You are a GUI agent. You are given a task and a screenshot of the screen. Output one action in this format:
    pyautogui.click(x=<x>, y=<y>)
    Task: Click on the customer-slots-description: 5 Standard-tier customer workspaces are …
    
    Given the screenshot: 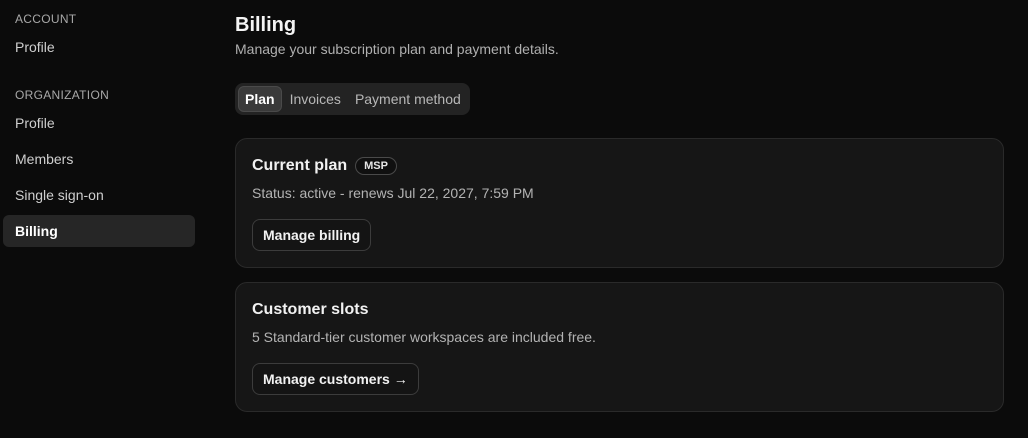 What is the action you would take?
    pyautogui.click(x=424, y=337)
    